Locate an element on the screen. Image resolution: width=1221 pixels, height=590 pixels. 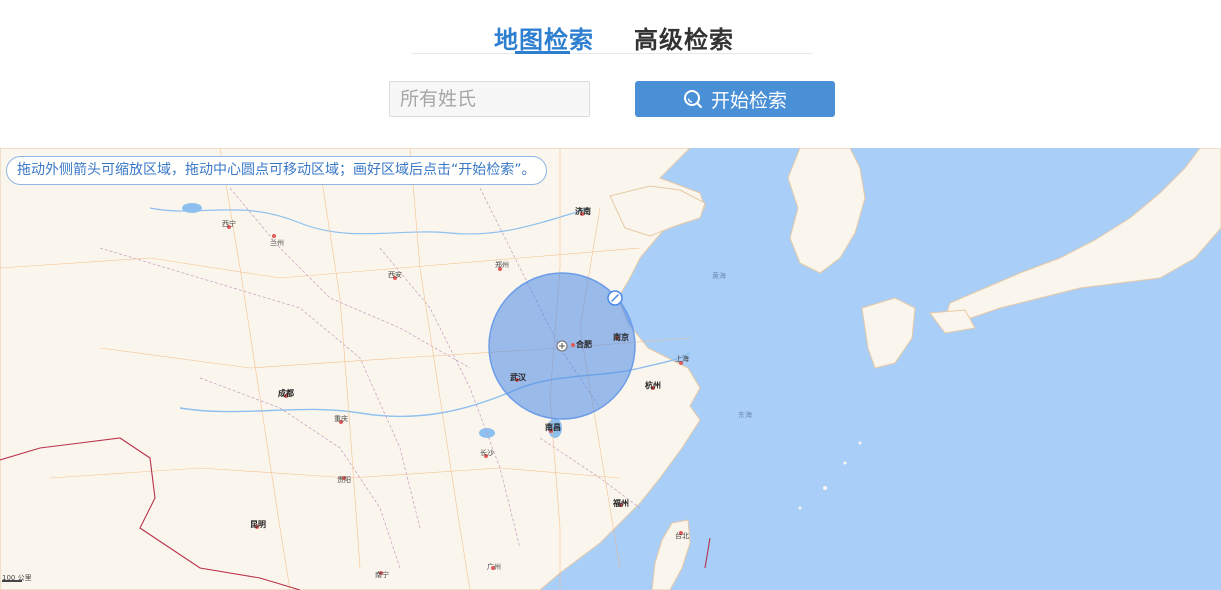
search-mode-tabs: 地图检索 高级检索 is located at coordinates (612, 36).